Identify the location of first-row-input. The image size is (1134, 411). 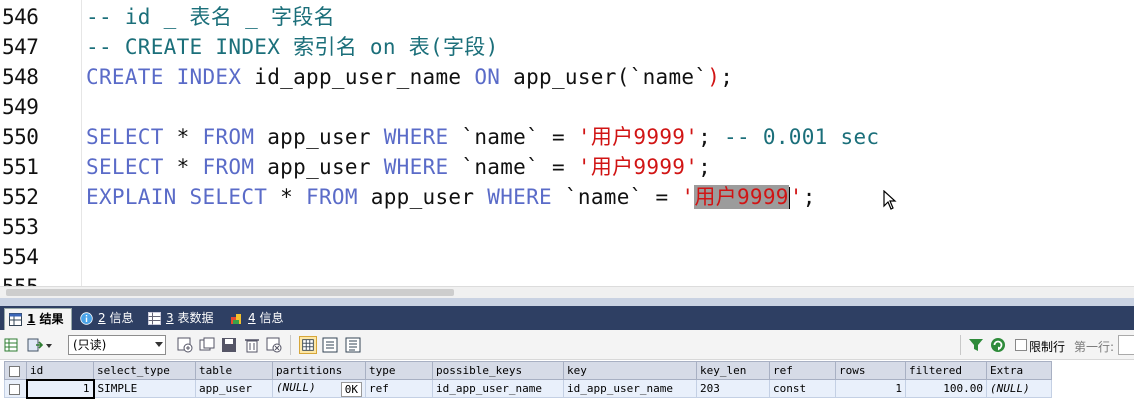
(1126, 345).